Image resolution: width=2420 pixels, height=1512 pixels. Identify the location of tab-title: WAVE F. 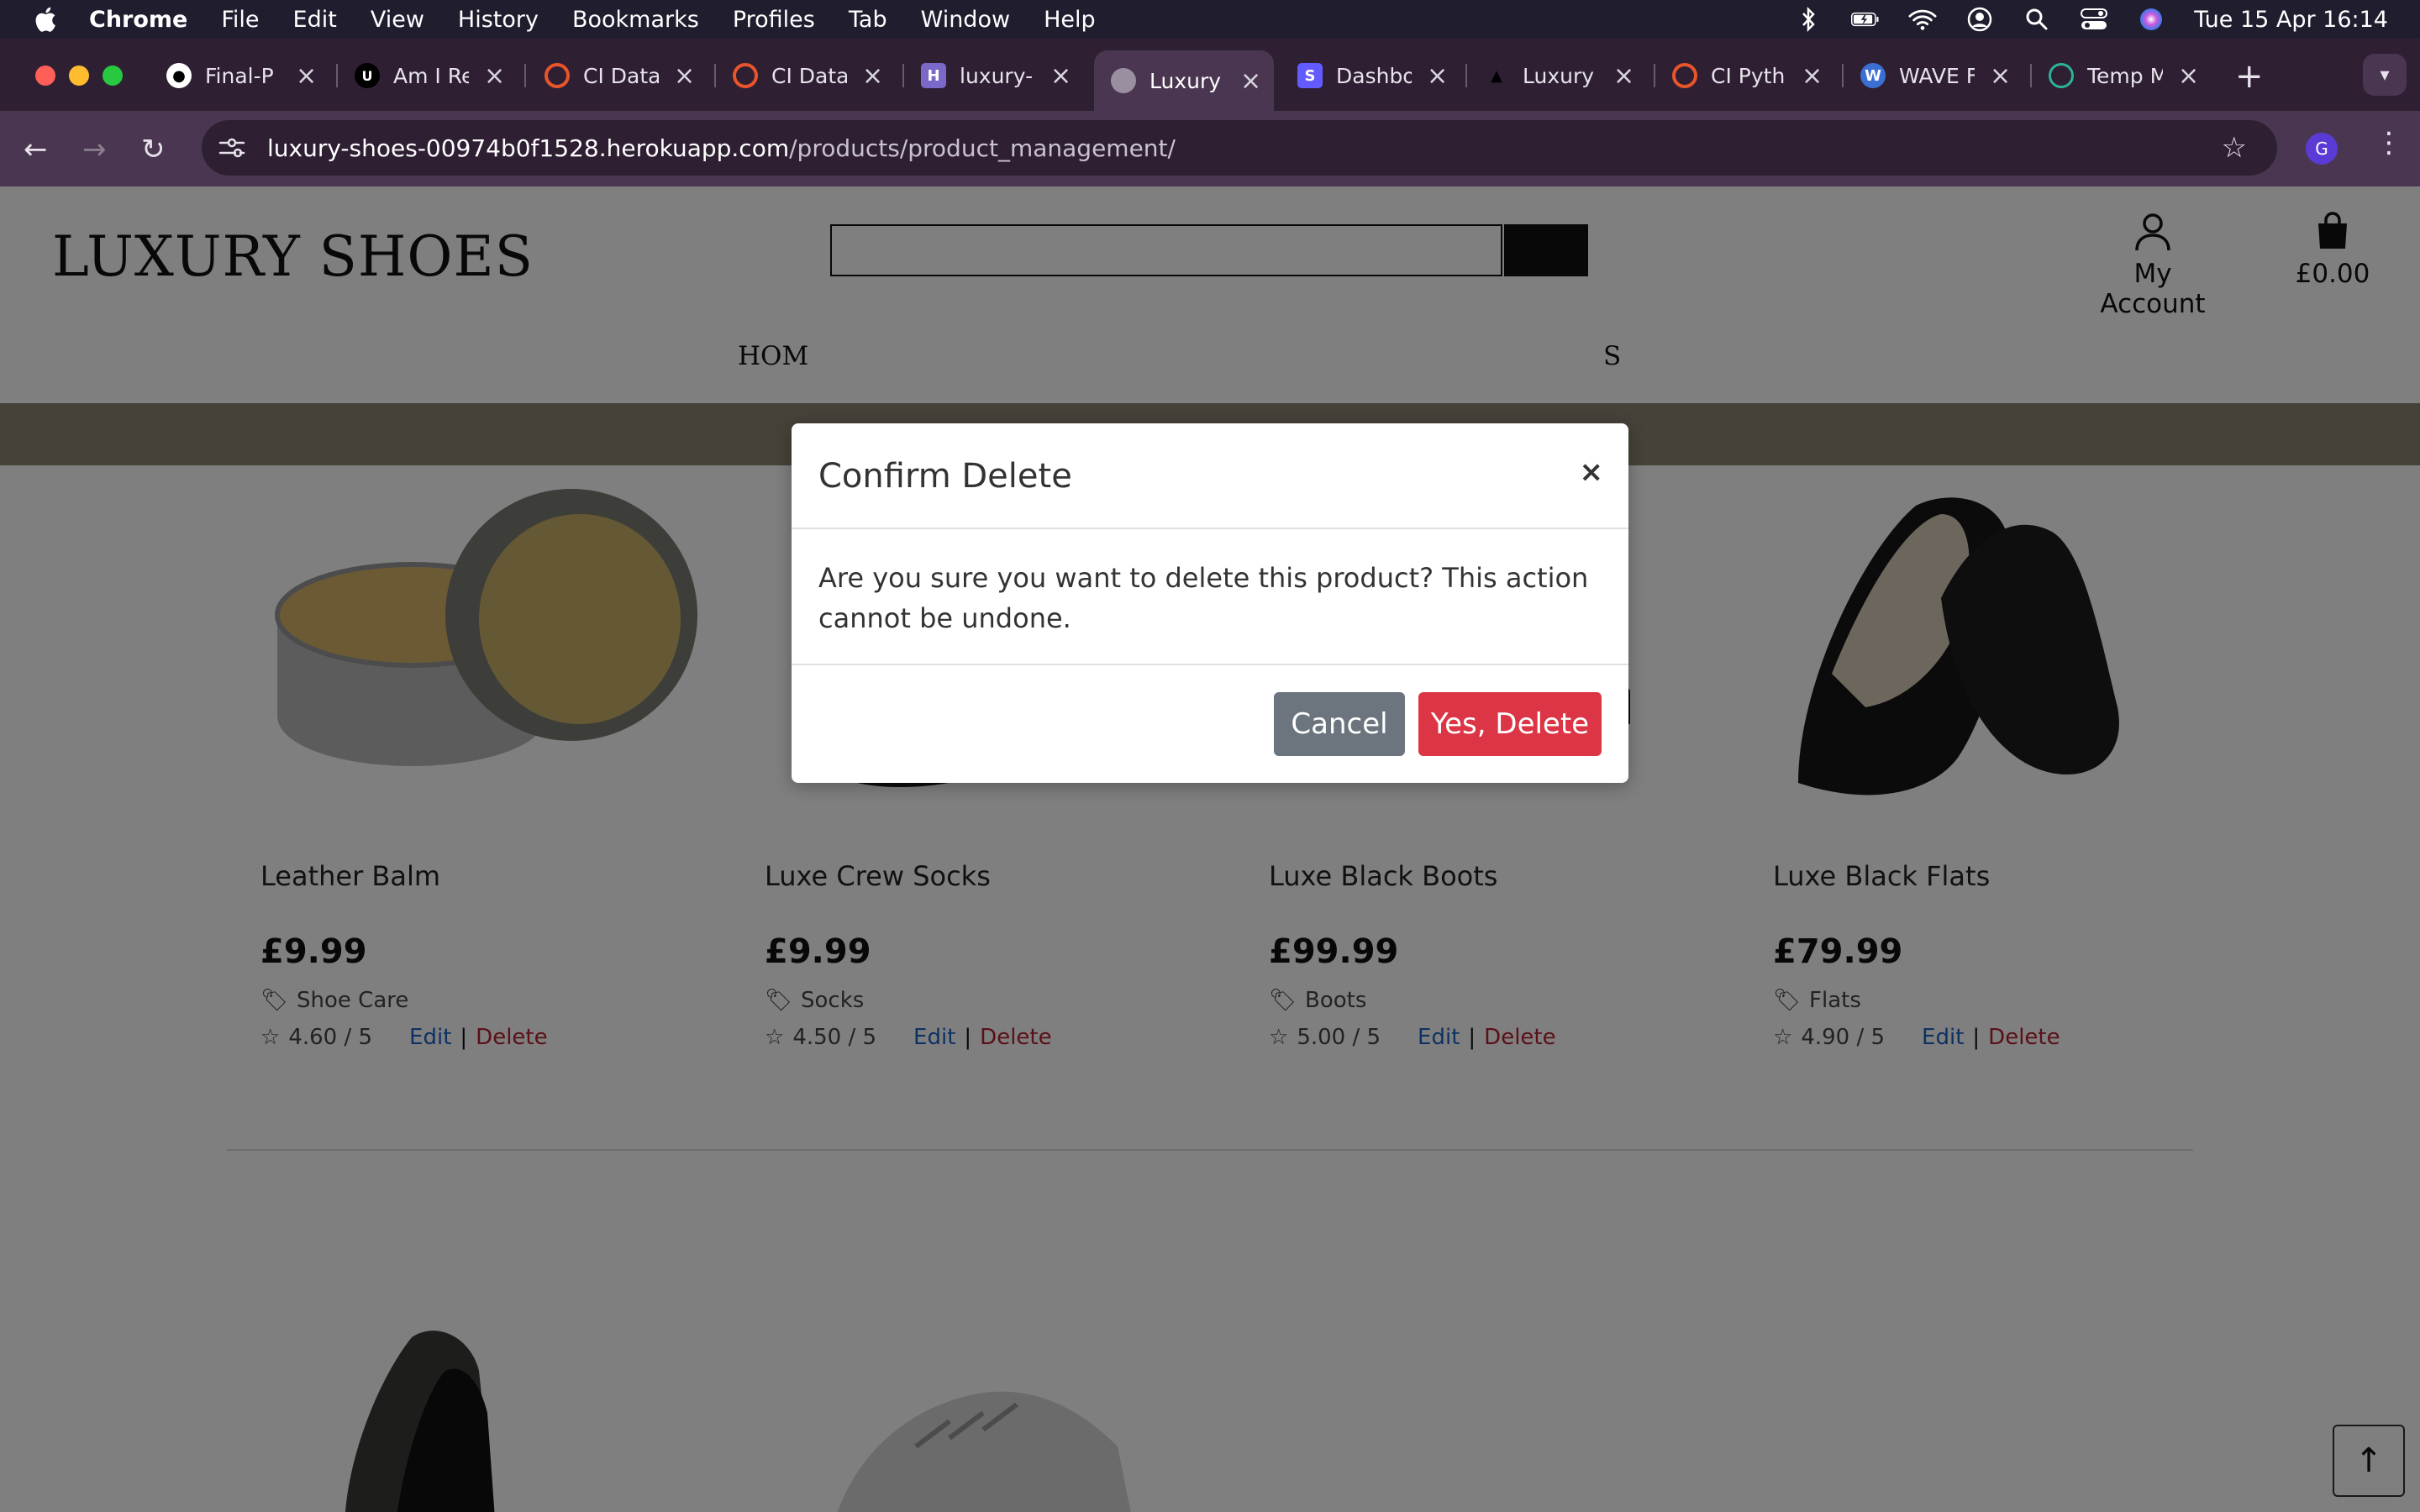
(1937, 75).